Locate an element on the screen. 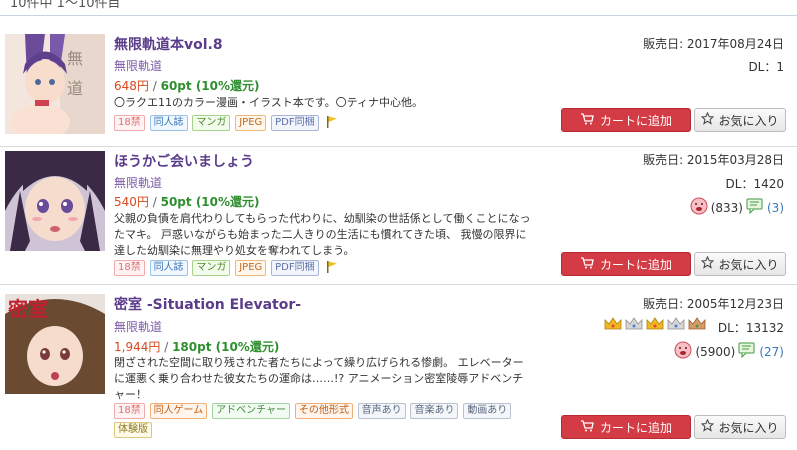 The width and height of the screenshot is (797, 450). tag-trial: 体験版 is located at coordinates (133, 430).